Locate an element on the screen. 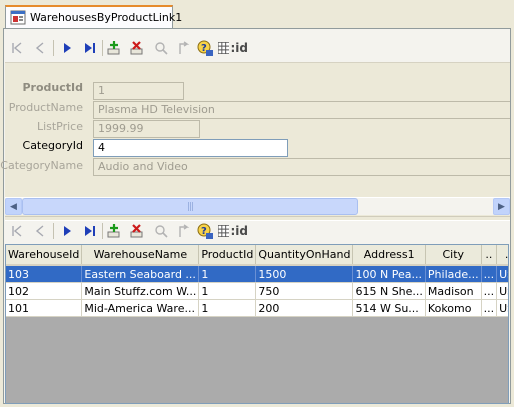  tab-label: WarehousesByProductLink1 is located at coordinates (106, 17).